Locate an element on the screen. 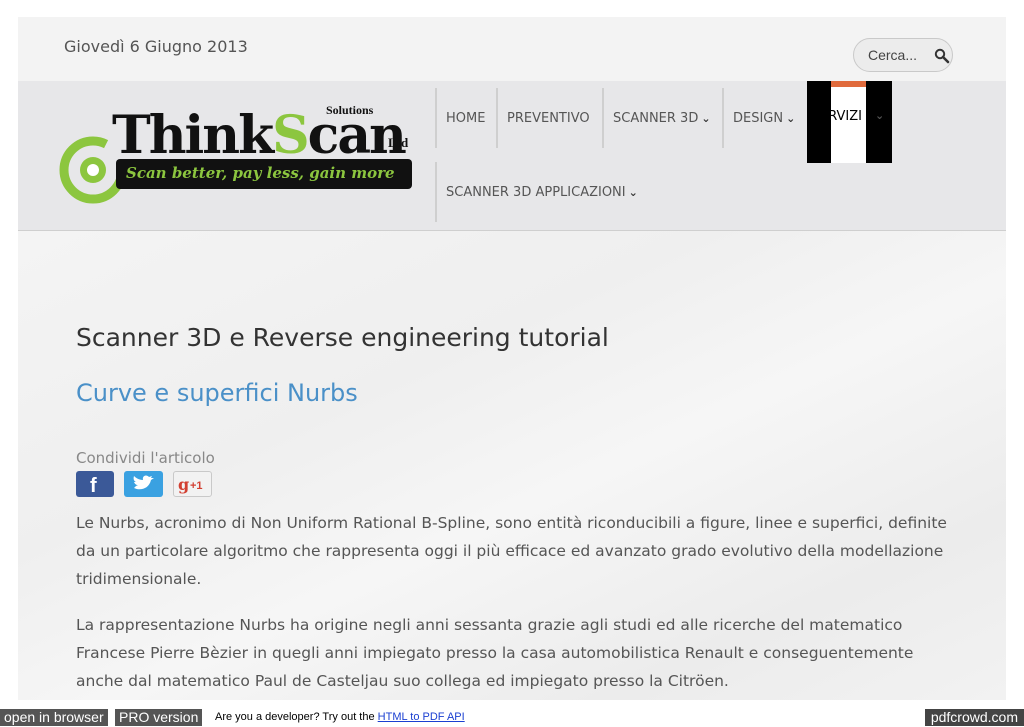  article-subtitle: Curve e superfici Nurbs is located at coordinates (217, 393).